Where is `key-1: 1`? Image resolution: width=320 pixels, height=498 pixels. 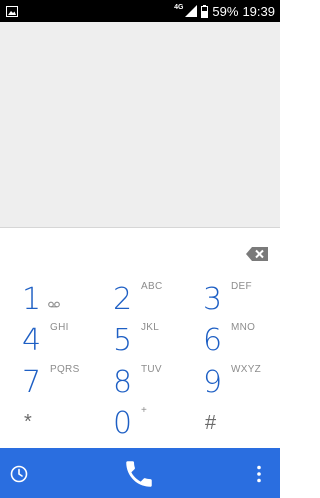 key-1: 1 is located at coordinates (68, 300).